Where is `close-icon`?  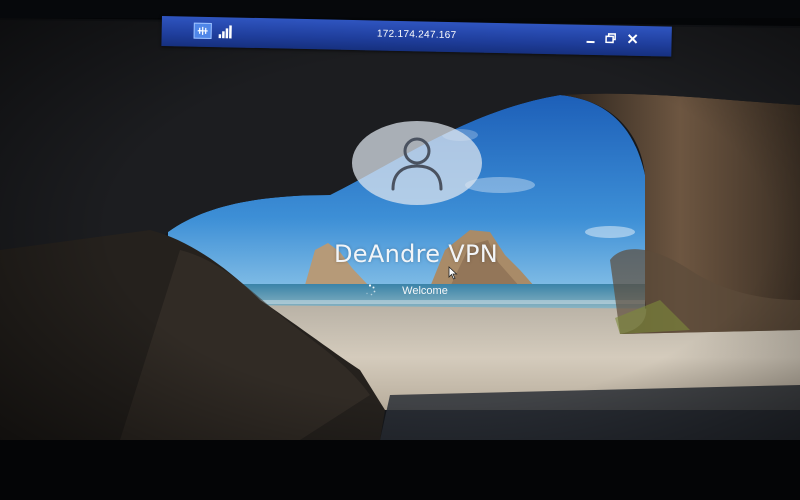 close-icon is located at coordinates (632, 39).